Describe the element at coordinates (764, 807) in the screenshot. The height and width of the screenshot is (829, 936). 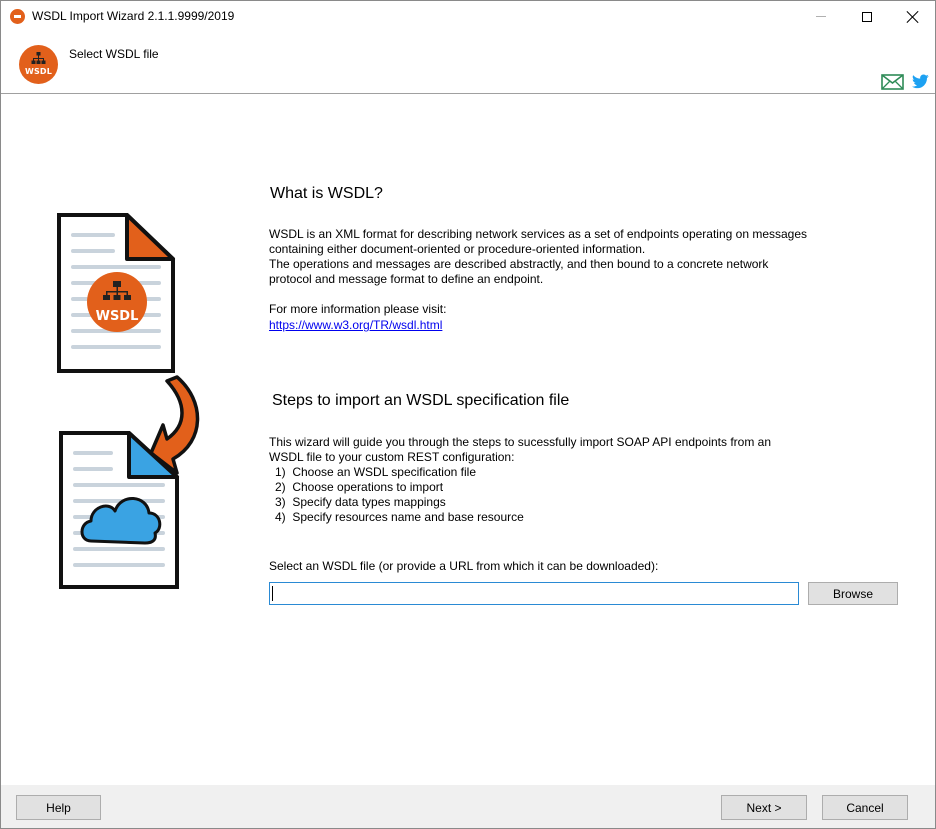
I see `next-button: Next >` at that location.